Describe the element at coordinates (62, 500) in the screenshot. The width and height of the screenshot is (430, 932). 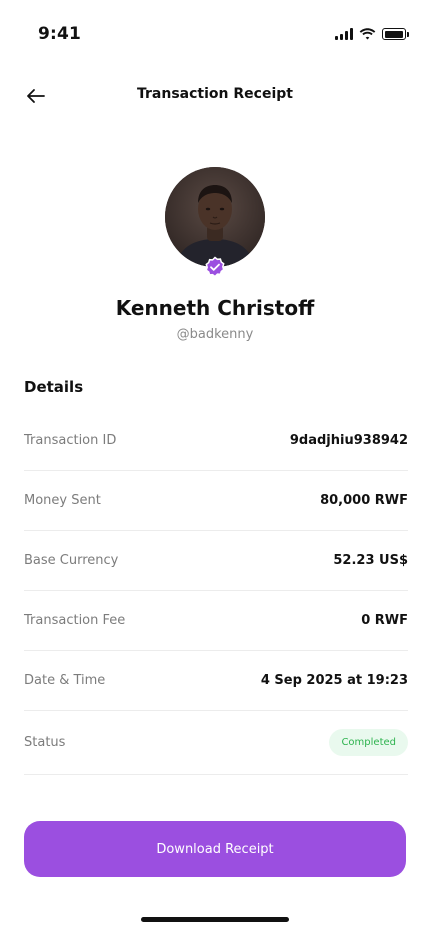
I see `detail-label: Money Sent` at that location.